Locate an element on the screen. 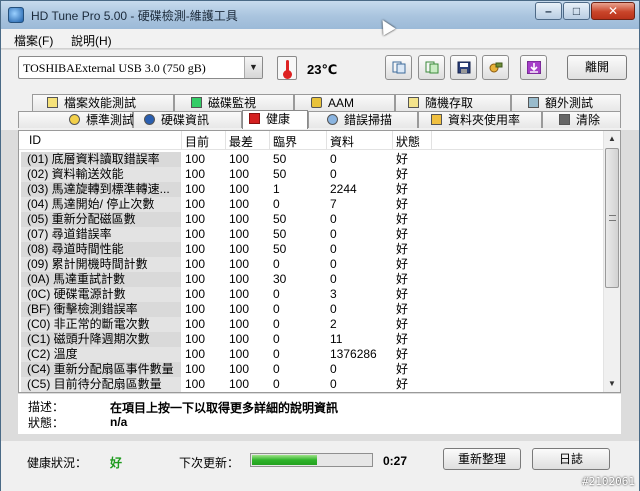 The width and height of the screenshot is (640, 491). refresh-button: 重新整理 is located at coordinates (482, 459).